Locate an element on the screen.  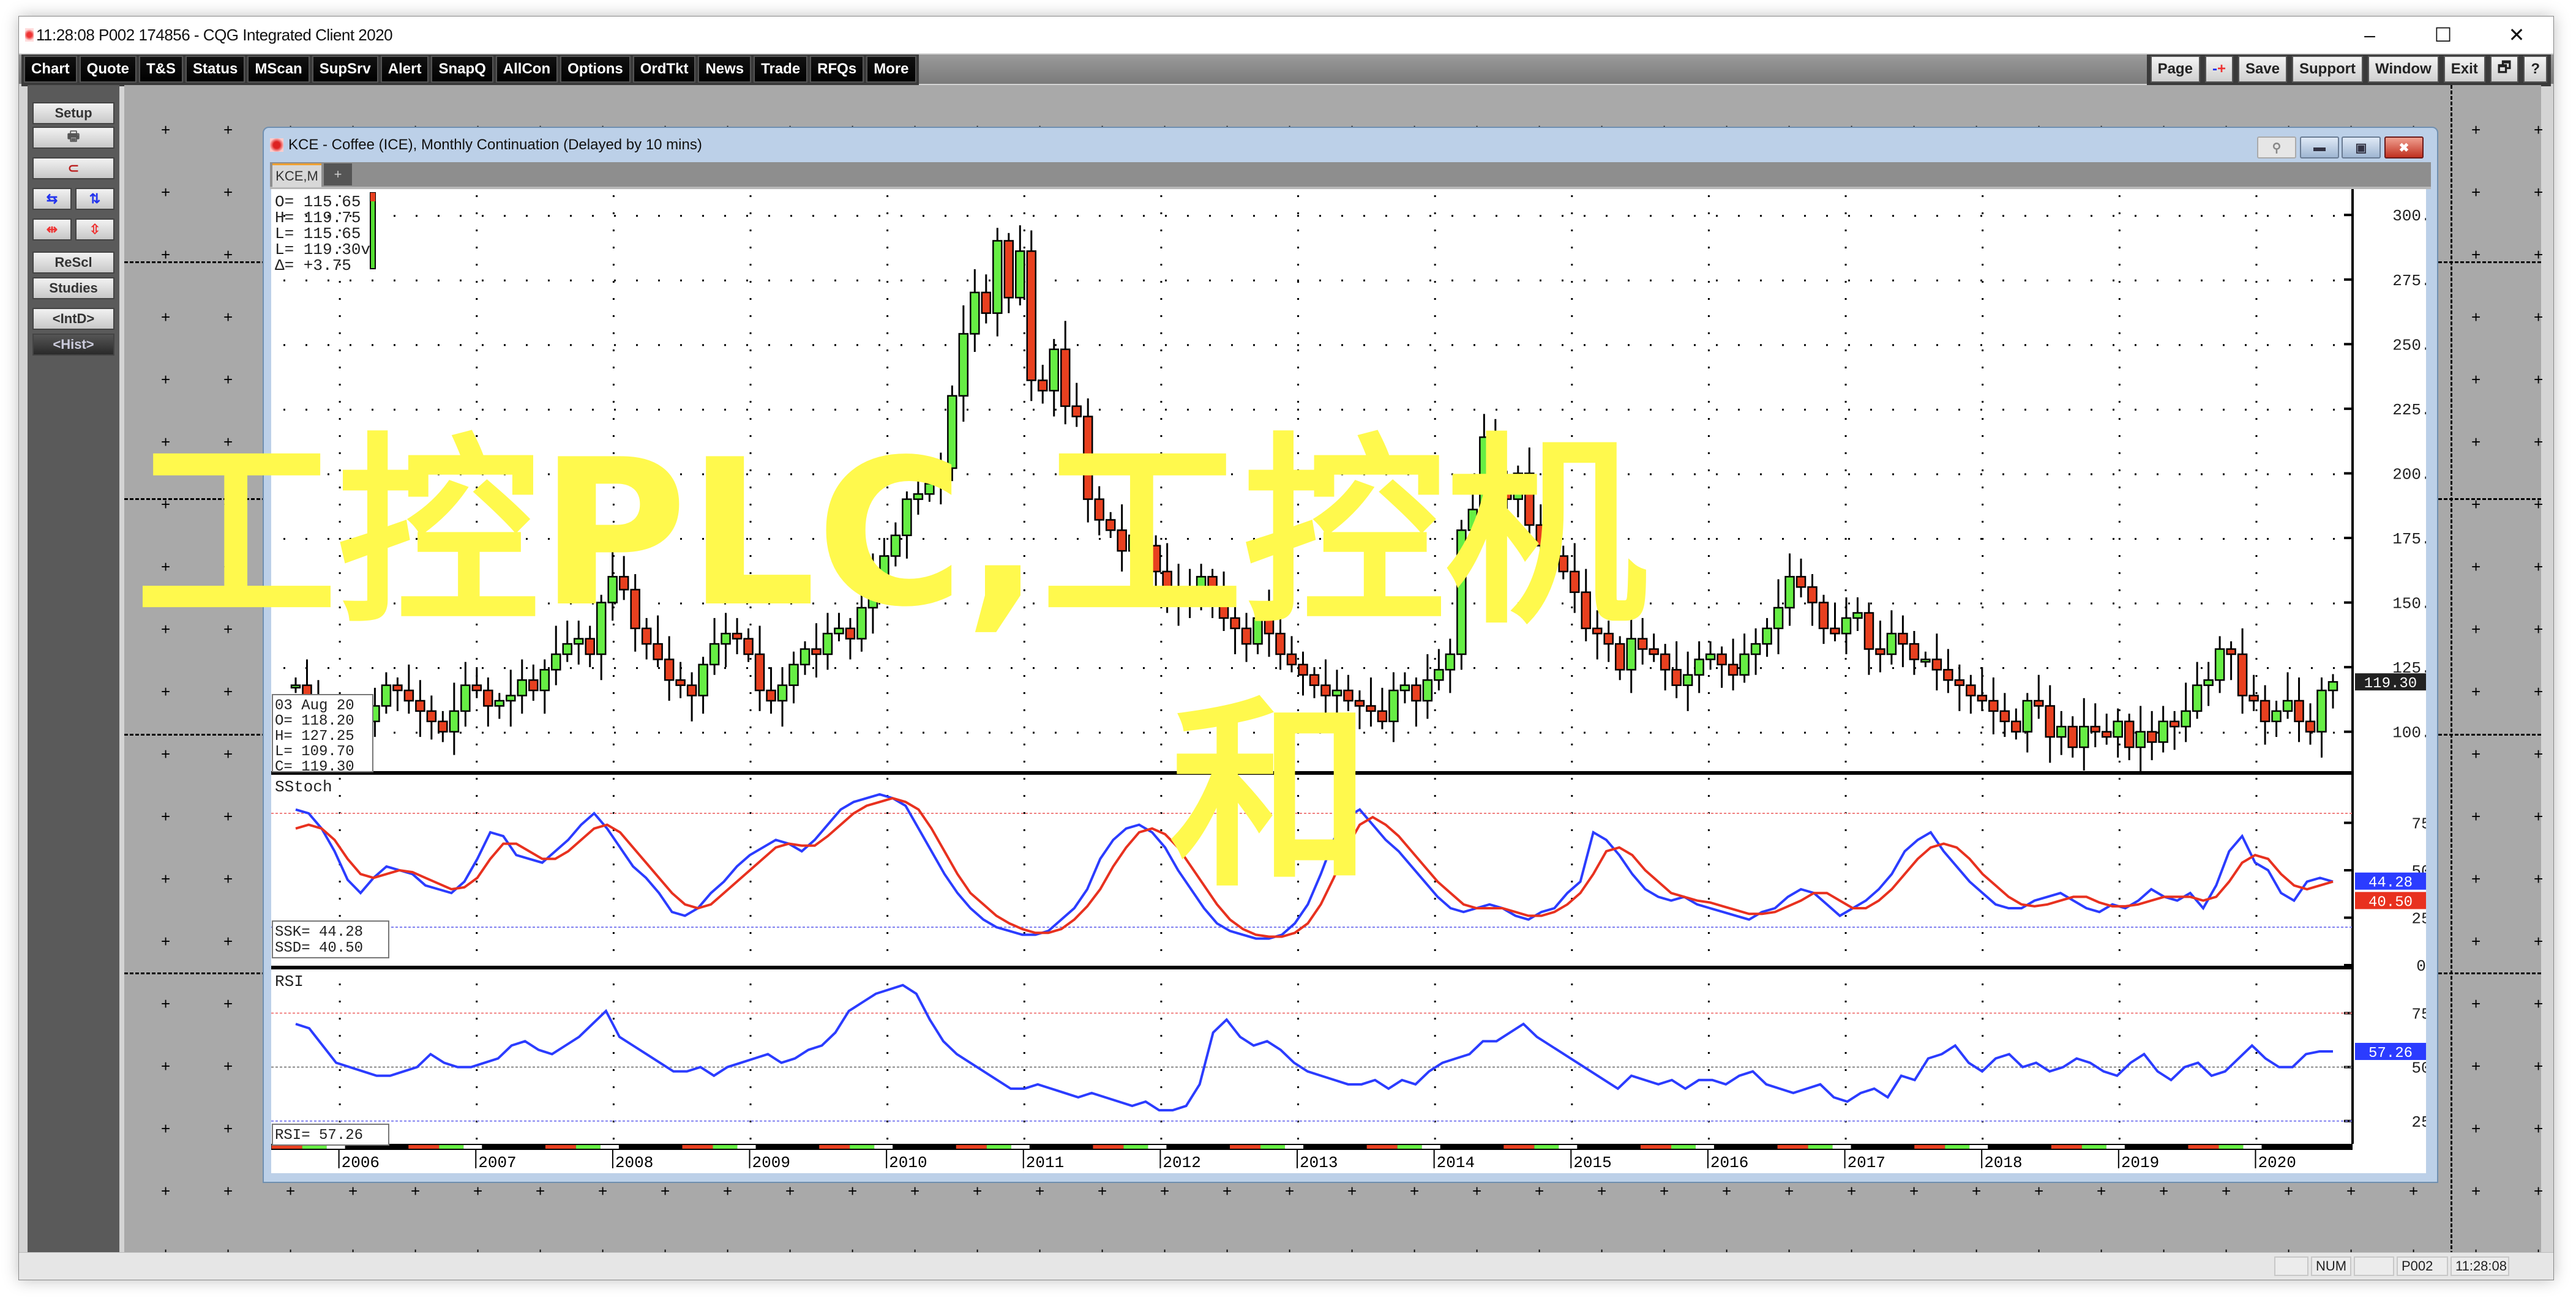
toolbar-right-btn7-button: ? is located at coordinates (2535, 69).